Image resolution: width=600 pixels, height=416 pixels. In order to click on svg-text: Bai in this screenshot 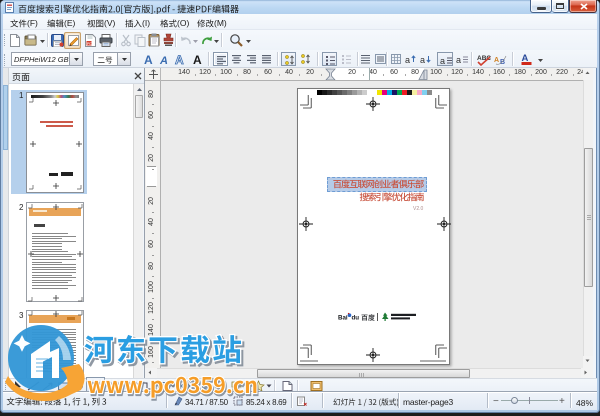, I will do `click(343, 318)`.